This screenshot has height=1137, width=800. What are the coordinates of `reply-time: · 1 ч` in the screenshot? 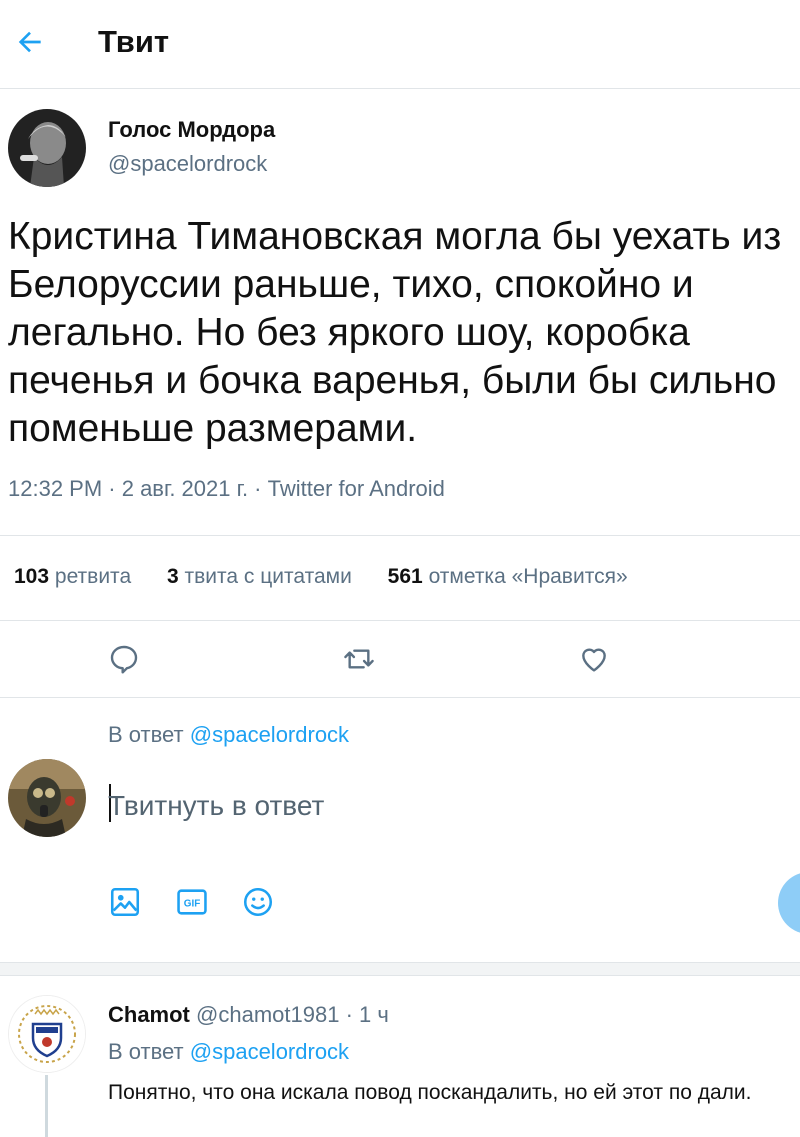 It's located at (367, 1014).